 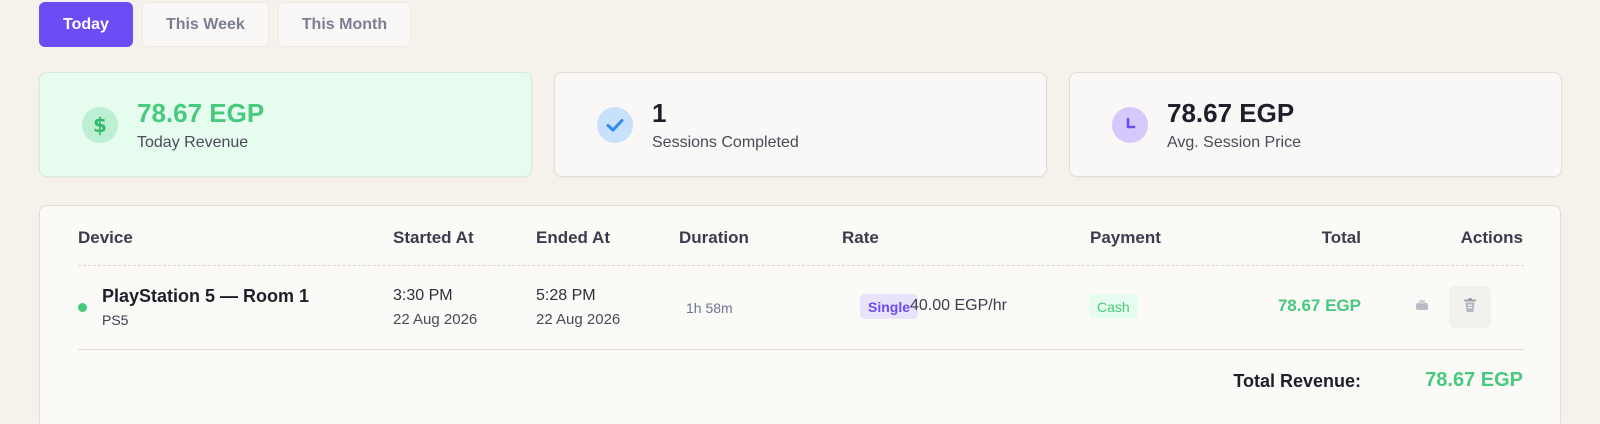 I want to click on header-actions: Actions, so click(x=1491, y=237).